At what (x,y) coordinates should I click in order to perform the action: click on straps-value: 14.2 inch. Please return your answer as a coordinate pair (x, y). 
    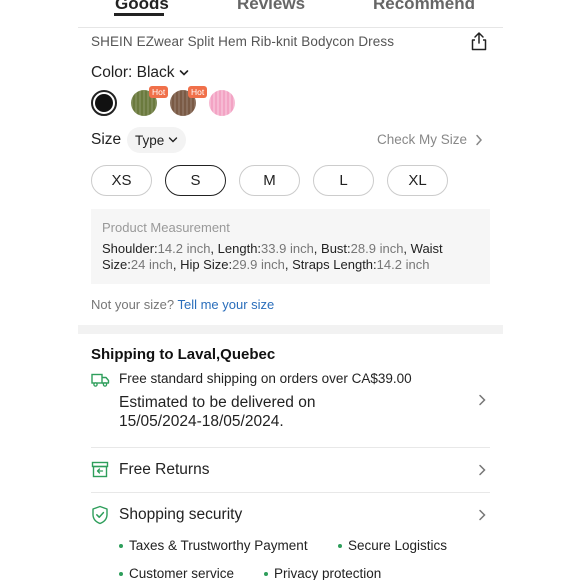
    Looking at the image, I should click on (403, 264).